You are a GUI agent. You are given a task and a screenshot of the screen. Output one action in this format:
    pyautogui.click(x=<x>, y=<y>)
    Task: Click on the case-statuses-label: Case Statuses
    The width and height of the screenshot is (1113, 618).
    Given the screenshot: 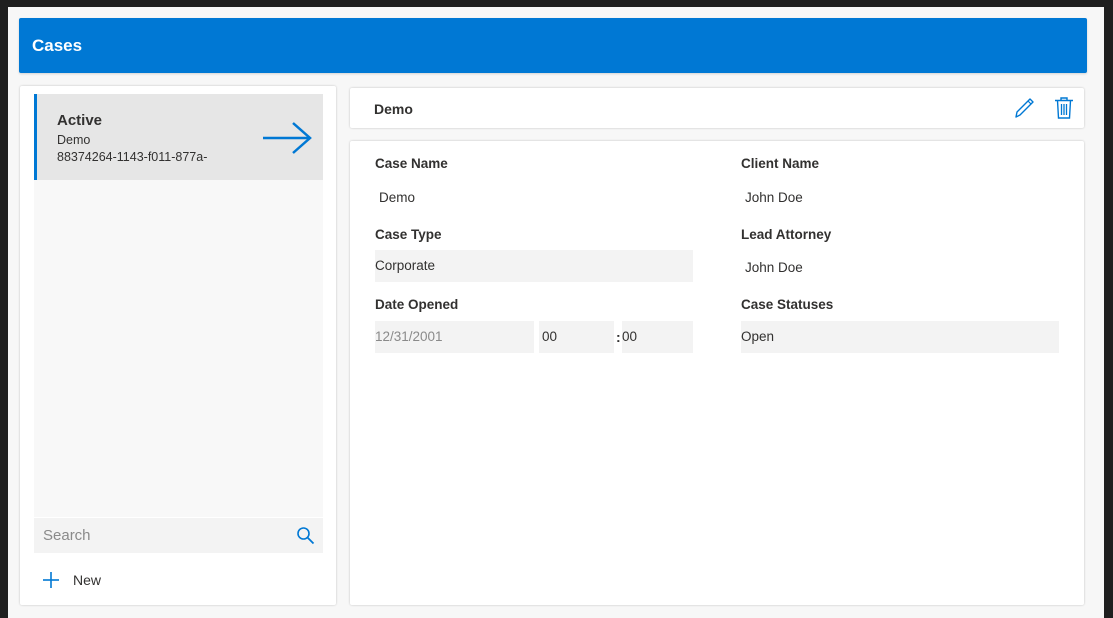 What is the action you would take?
    pyautogui.click(x=787, y=304)
    